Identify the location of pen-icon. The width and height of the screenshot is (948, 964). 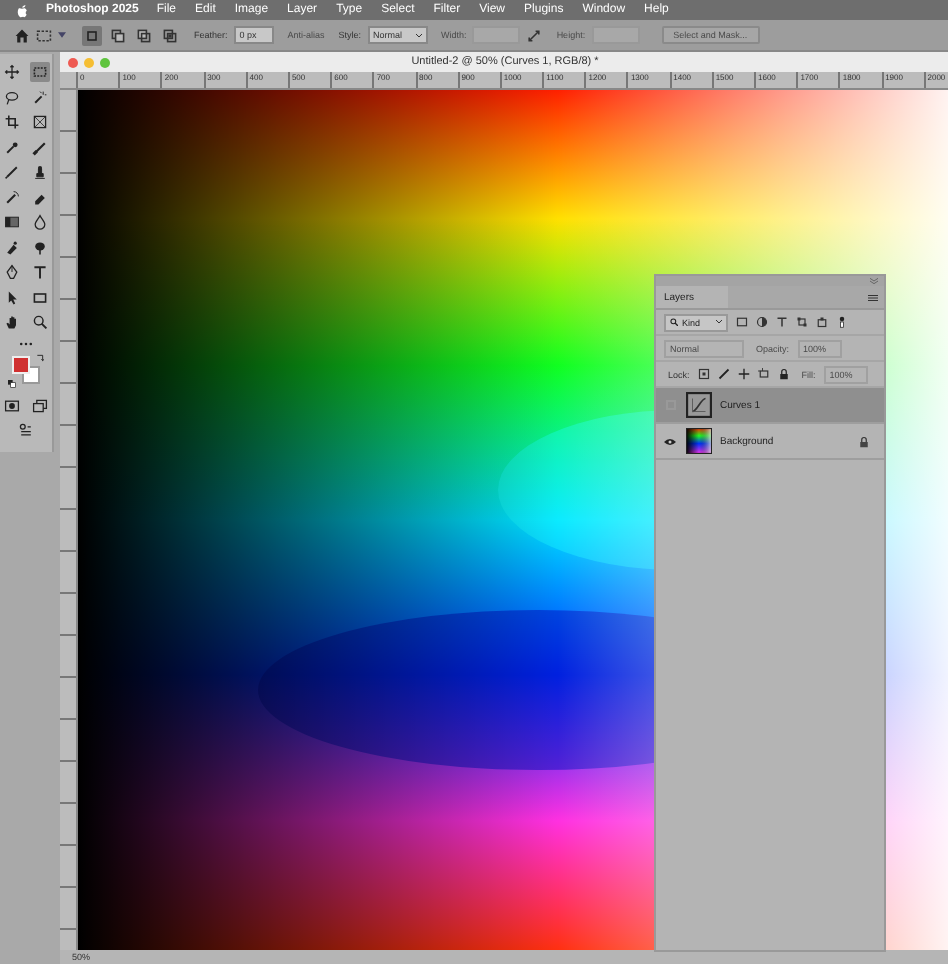
(12, 272).